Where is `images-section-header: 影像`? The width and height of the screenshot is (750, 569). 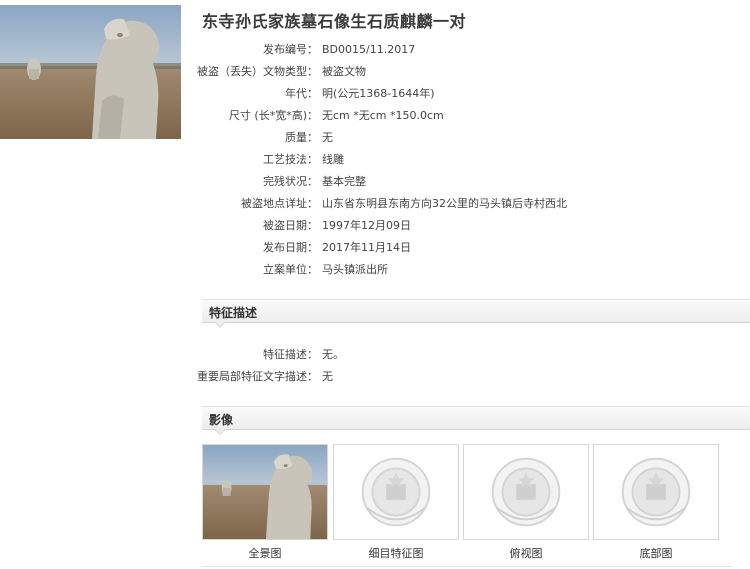 images-section-header: 影像 is located at coordinates (476, 420).